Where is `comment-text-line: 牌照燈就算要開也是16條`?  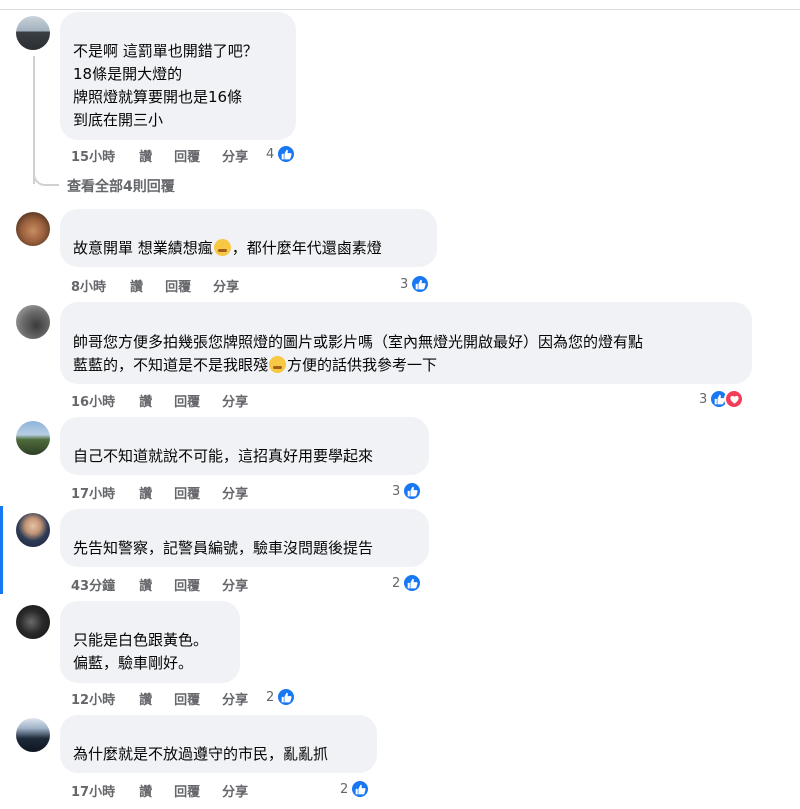 comment-text-line: 牌照燈就算要開也是16條 is located at coordinates (158, 97).